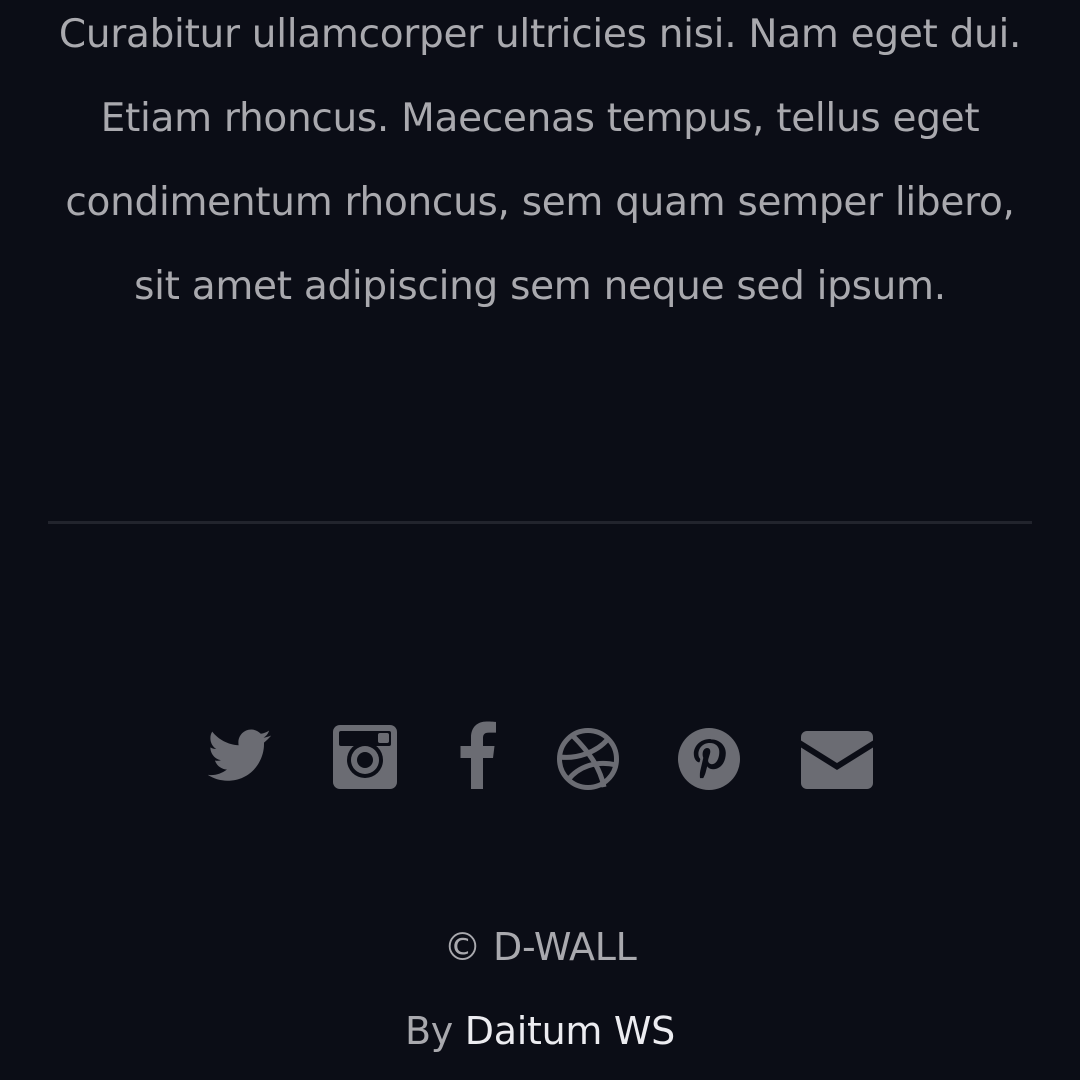 This screenshot has width=1080, height=1080. I want to click on credit-line: By Daitum WS, so click(540, 1031).